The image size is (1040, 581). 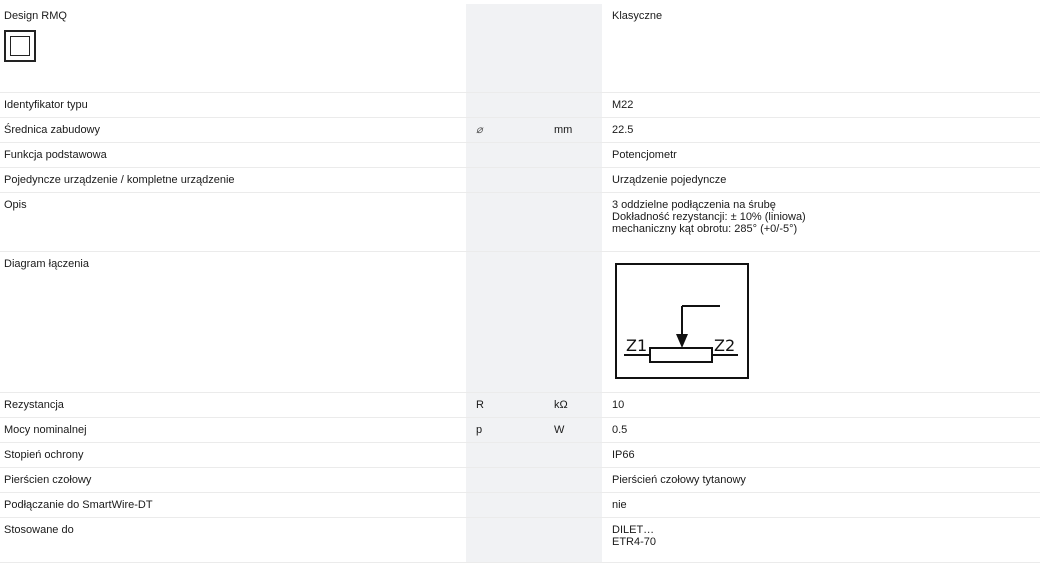 What do you see at coordinates (505, 130) in the screenshot?
I see `diameter-icon: ⌀` at bounding box center [505, 130].